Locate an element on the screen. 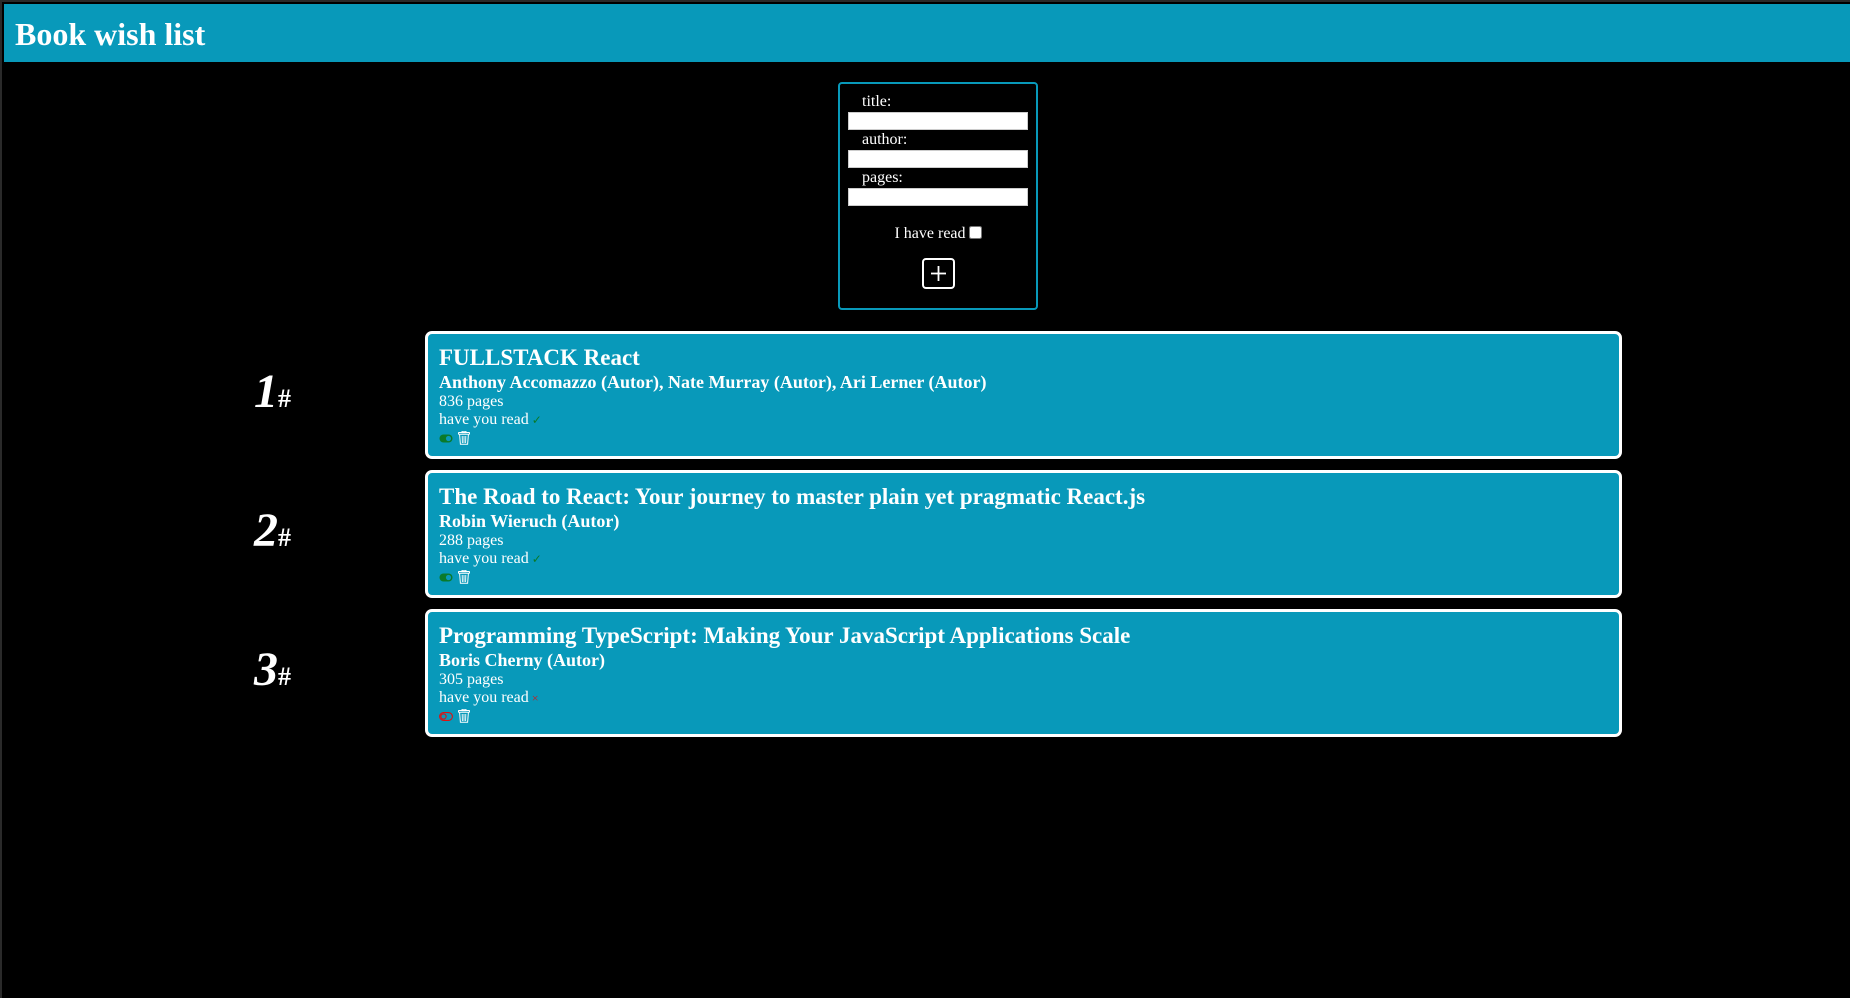  pages-field-group: pages: is located at coordinates (938, 187).